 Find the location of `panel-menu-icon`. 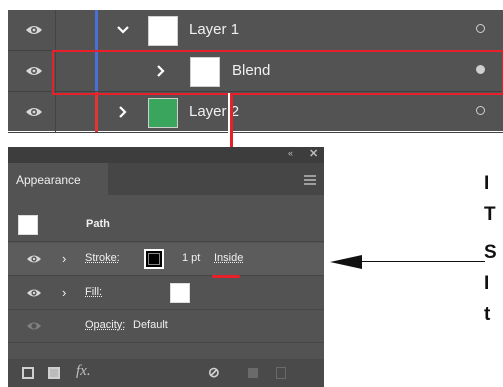

panel-menu-icon is located at coordinates (310, 180).